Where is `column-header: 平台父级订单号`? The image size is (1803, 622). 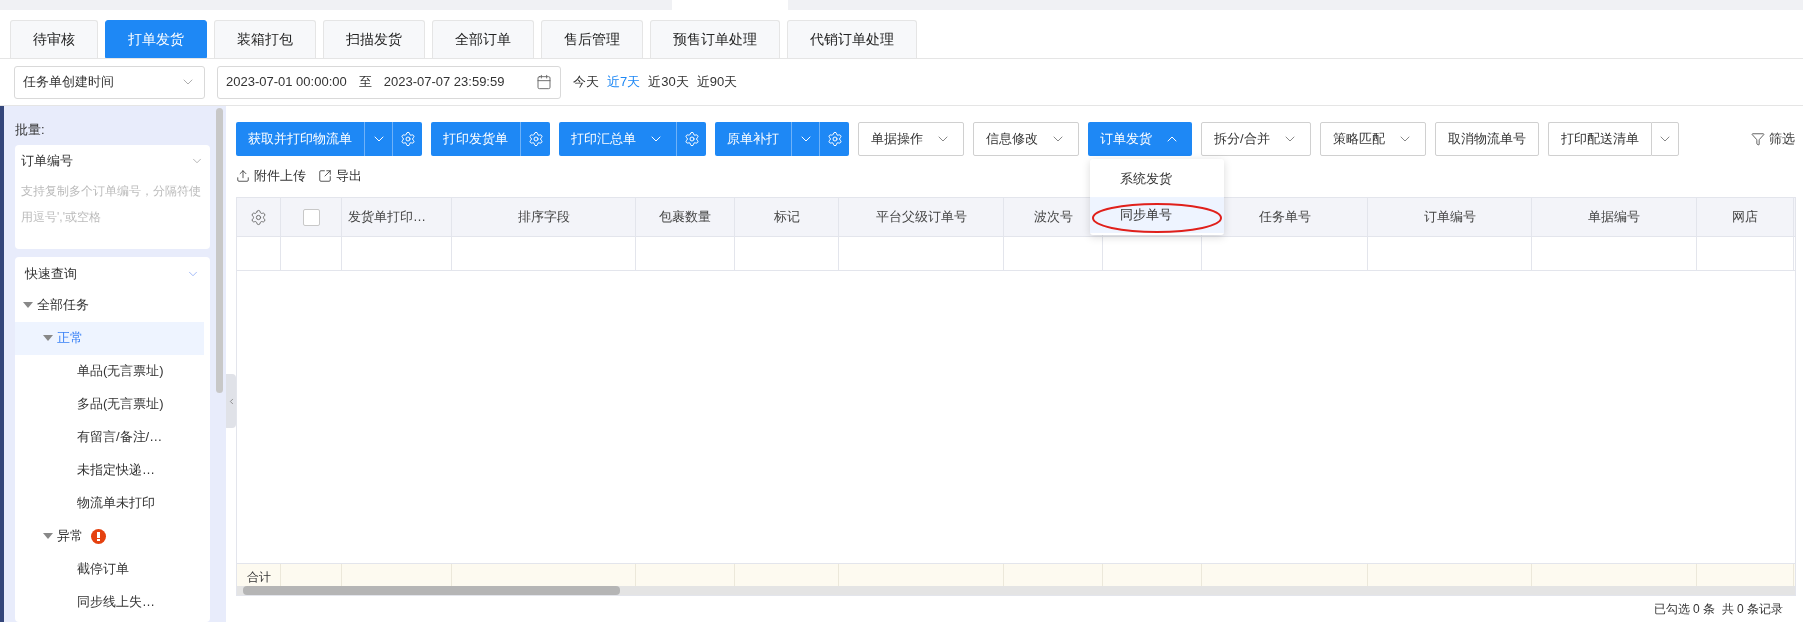 column-header: 平台父级订单号 is located at coordinates (921, 217).